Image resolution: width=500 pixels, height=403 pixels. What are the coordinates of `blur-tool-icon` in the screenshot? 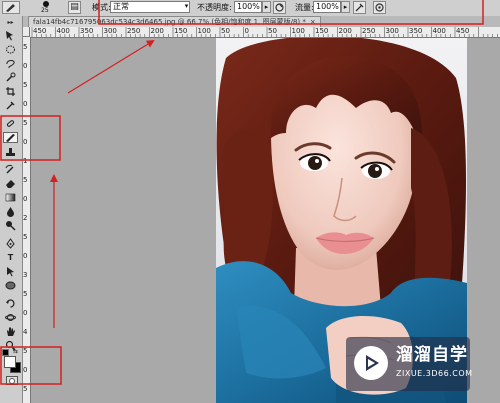 It's located at (10, 211).